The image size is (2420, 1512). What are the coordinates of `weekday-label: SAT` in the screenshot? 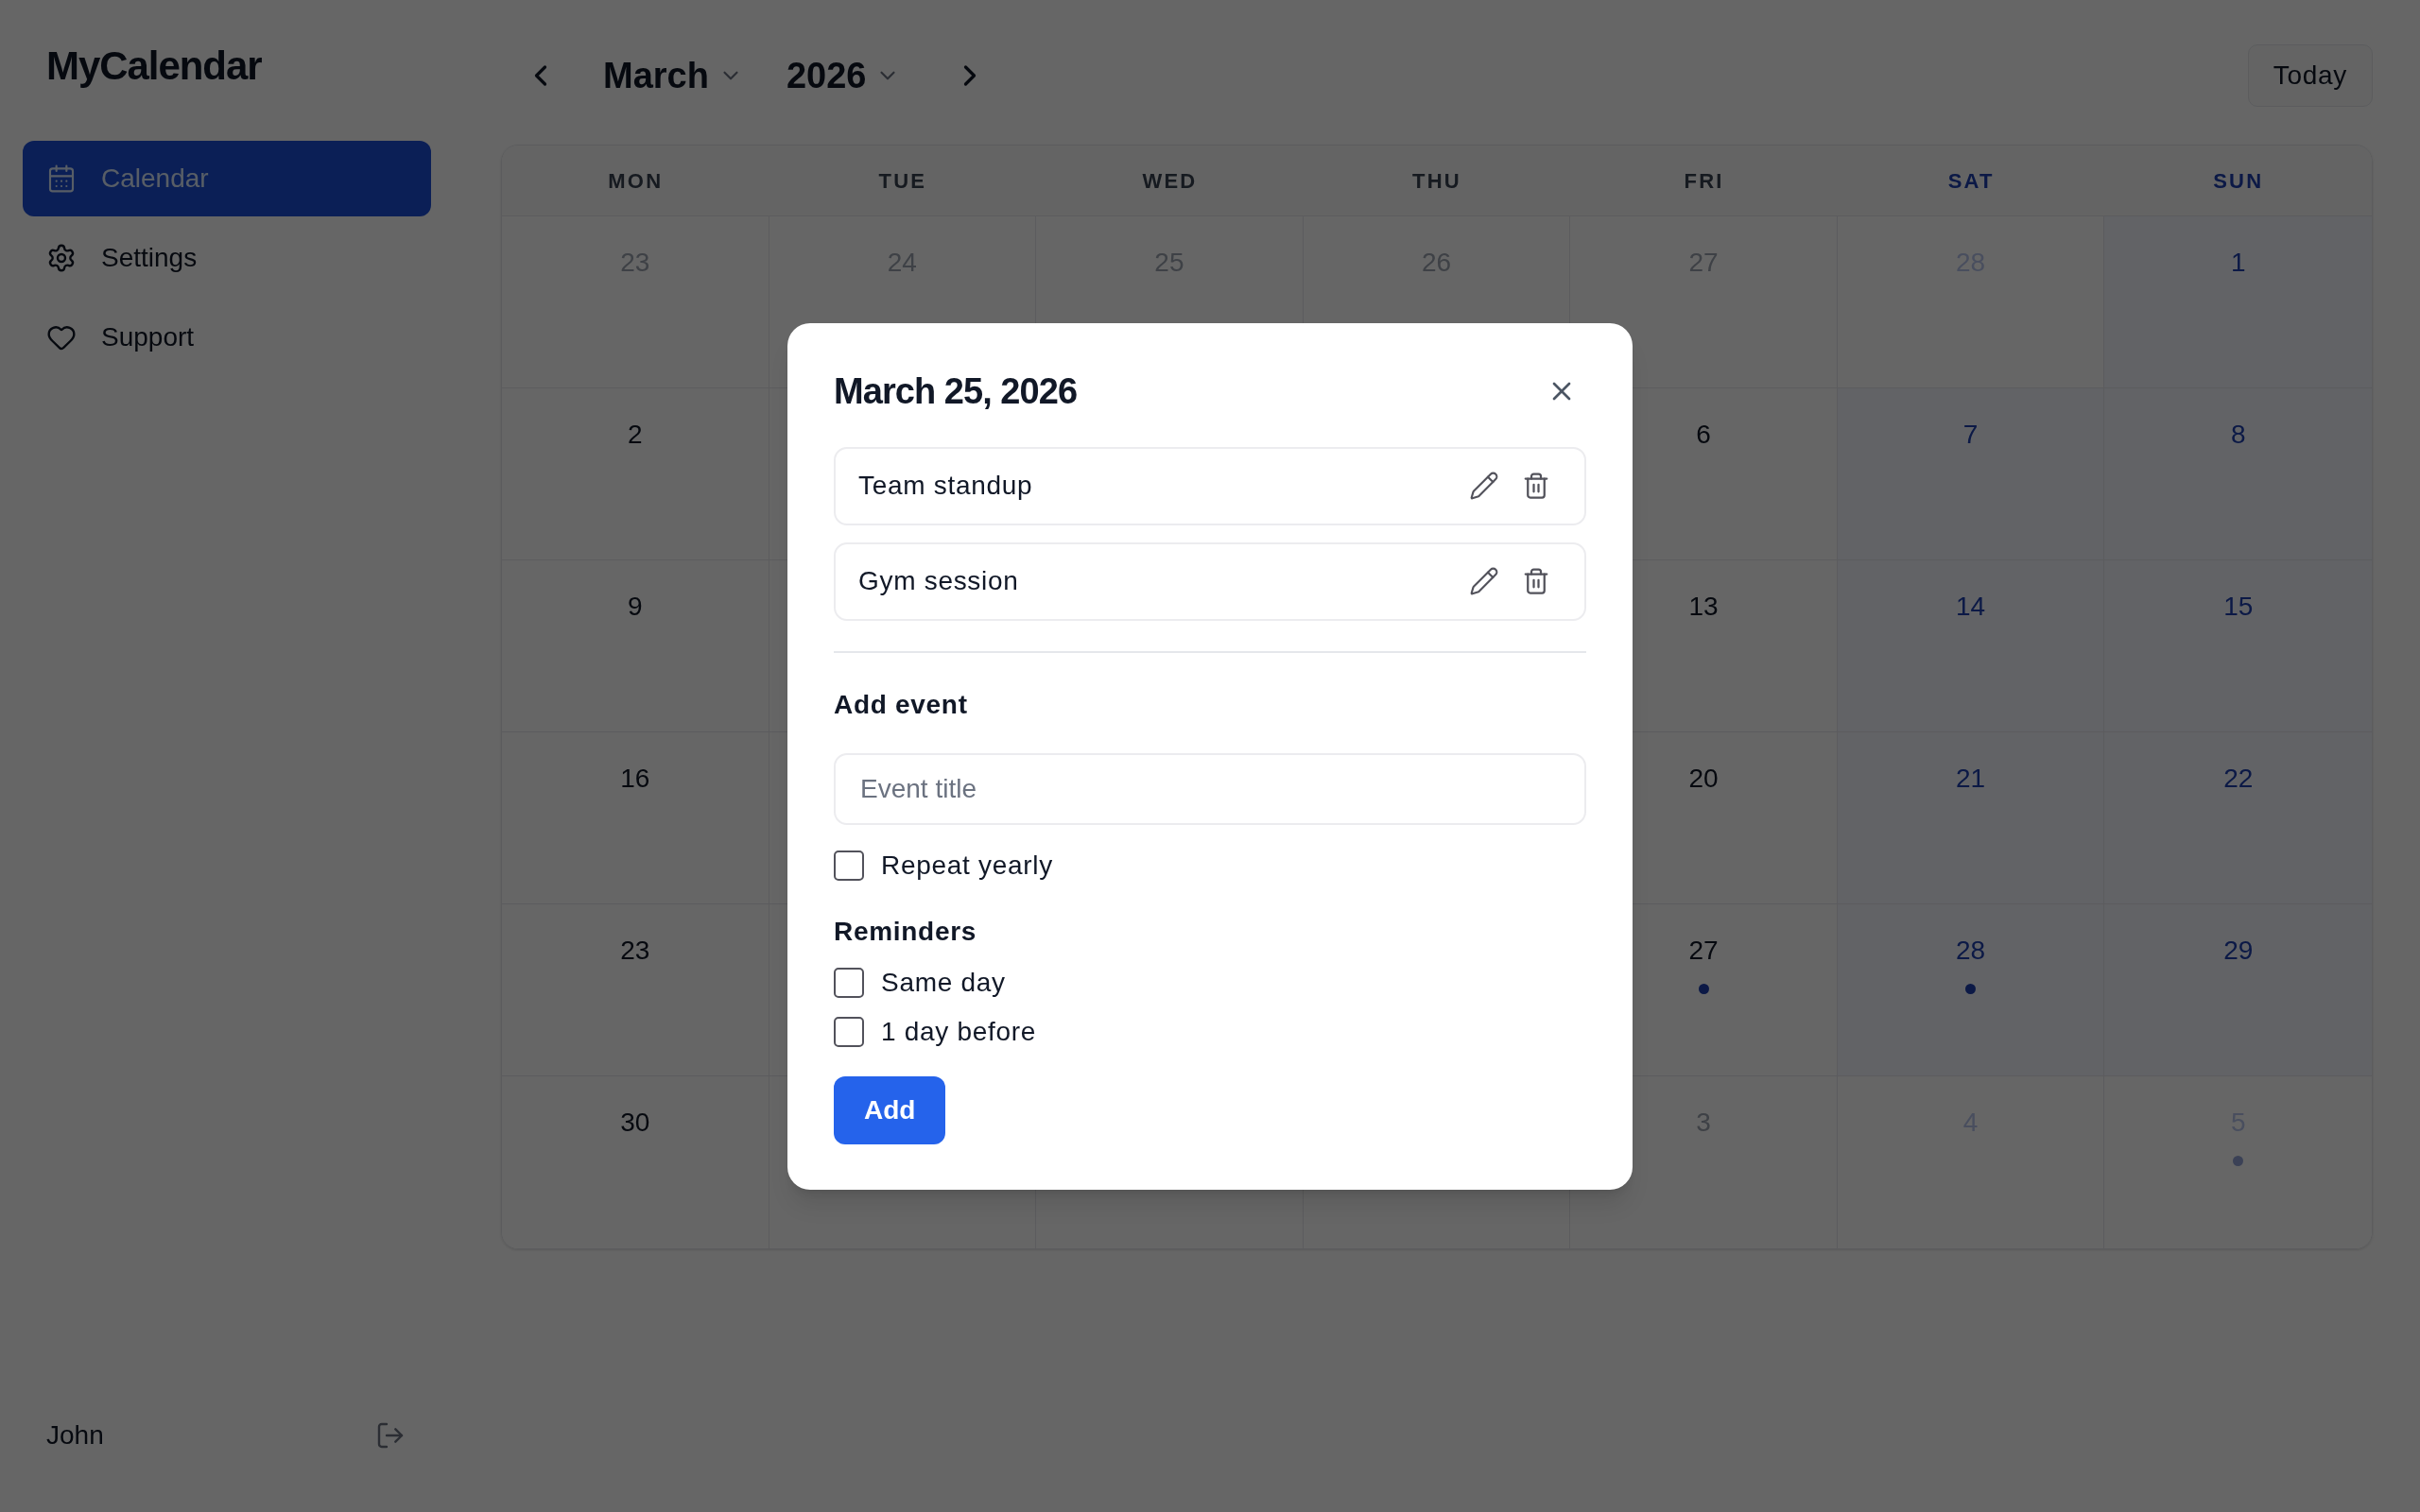 It's located at (1971, 181).